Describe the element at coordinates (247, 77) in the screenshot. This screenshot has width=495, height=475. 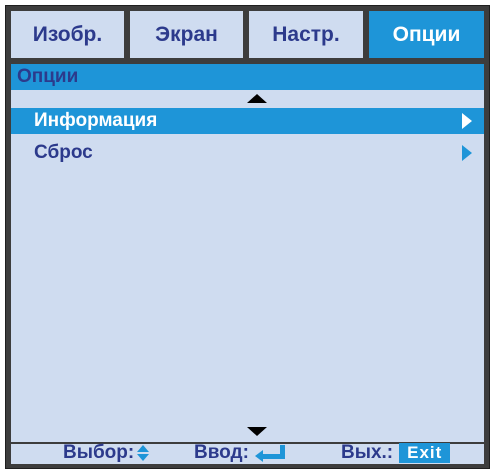
I see `section-title: Опции` at that location.